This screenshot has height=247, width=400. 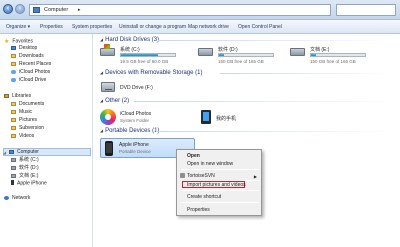 I want to click on nav-desktop: Desktop, so click(x=24, y=48).